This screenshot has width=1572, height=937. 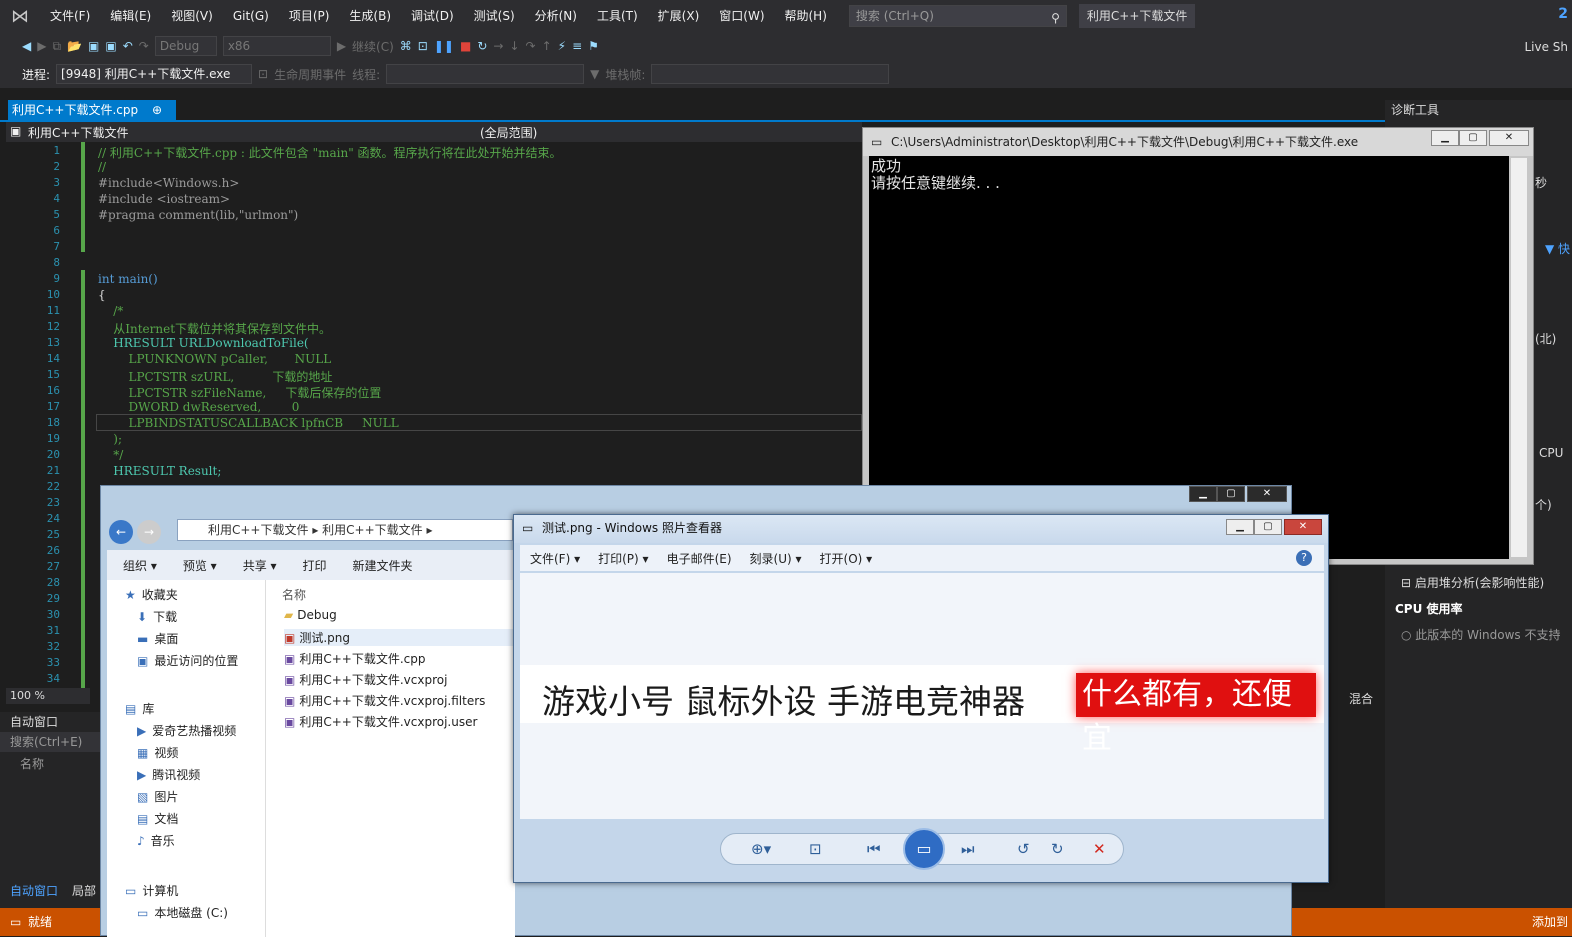 I want to click on nav-tree-item: ▦ 视频, so click(x=157, y=752).